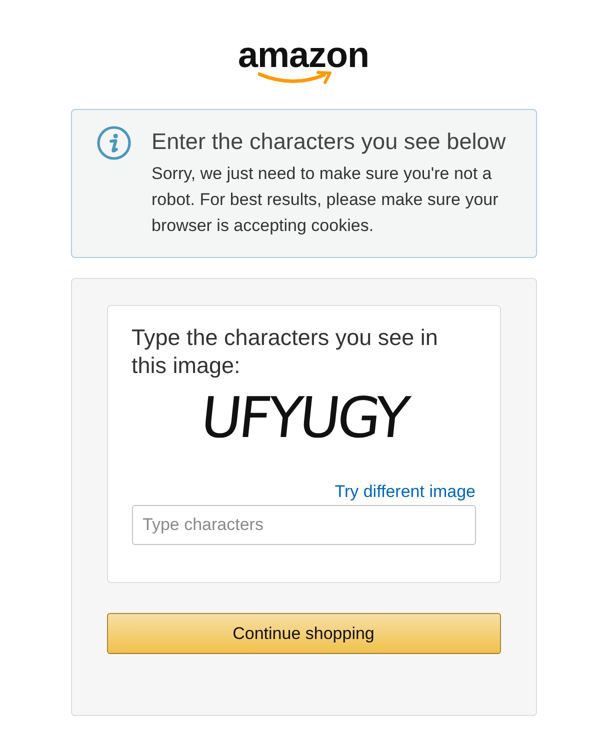 This screenshot has width=607, height=748. What do you see at coordinates (303, 633) in the screenshot?
I see `continue-button: Continue shopping` at bounding box center [303, 633].